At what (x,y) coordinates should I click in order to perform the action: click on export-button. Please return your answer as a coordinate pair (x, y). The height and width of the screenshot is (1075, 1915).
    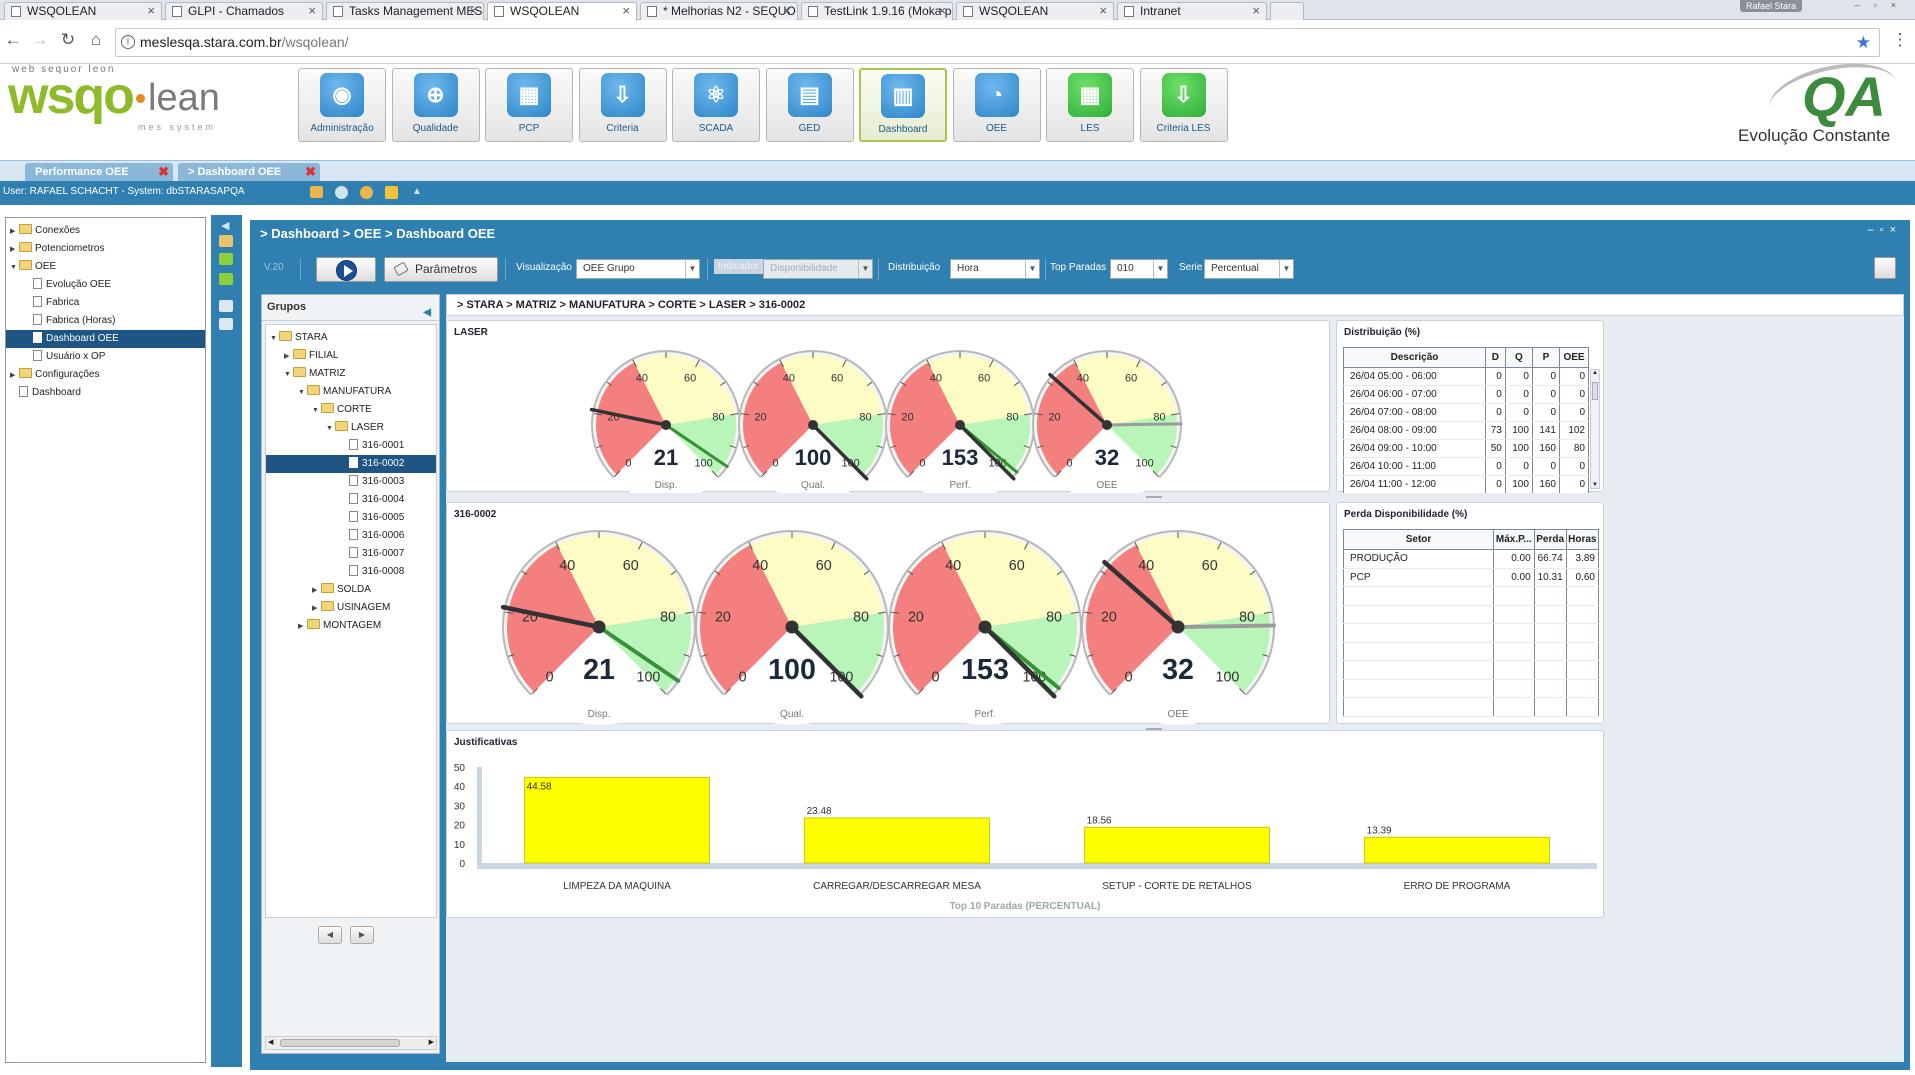
    Looking at the image, I should click on (1885, 268).